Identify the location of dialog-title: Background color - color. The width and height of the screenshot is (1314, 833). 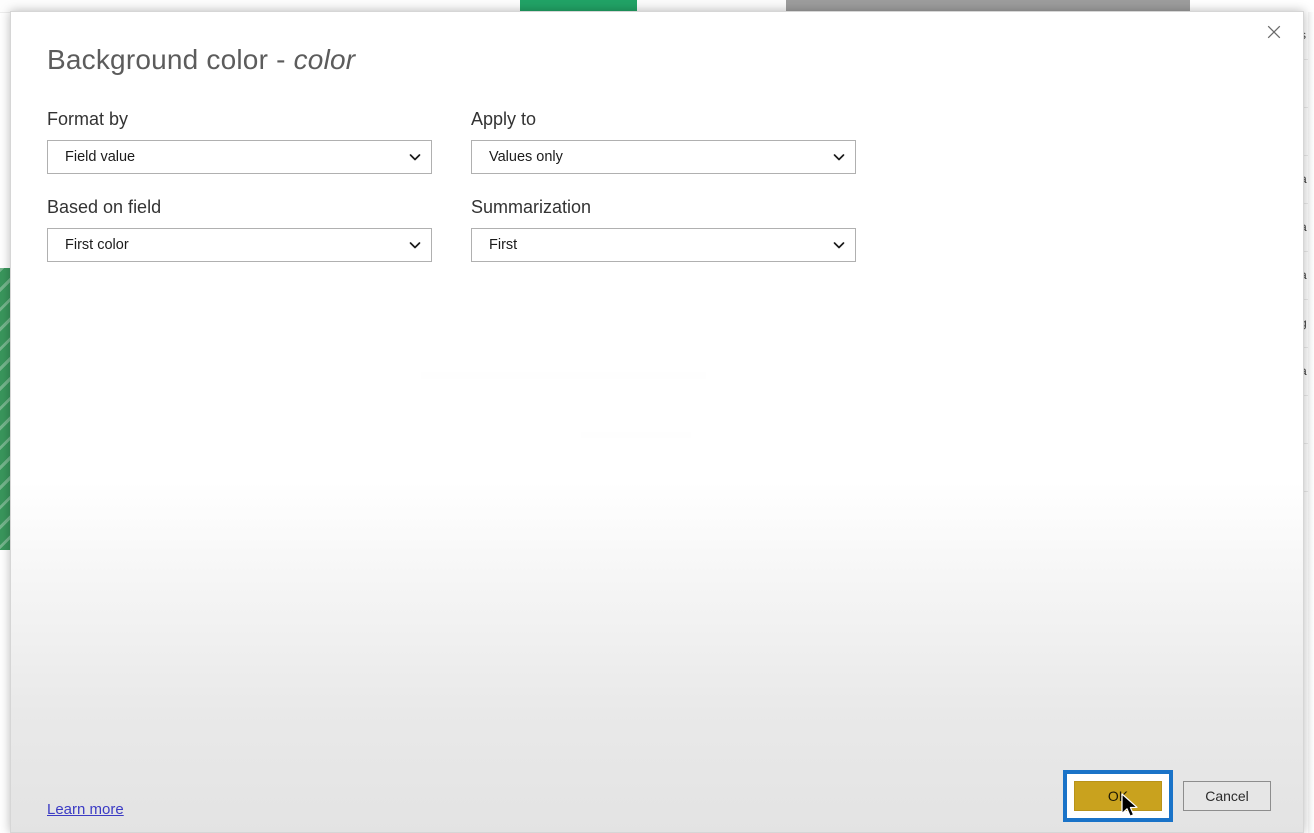
(201, 60).